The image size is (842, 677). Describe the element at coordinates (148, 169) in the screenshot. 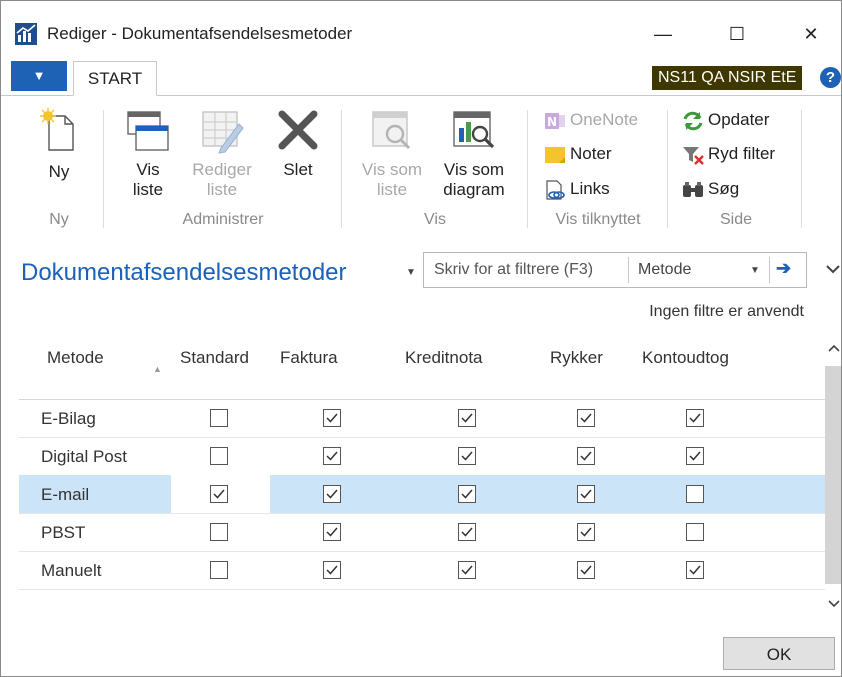

I see `view-list-label-1: Vis` at that location.